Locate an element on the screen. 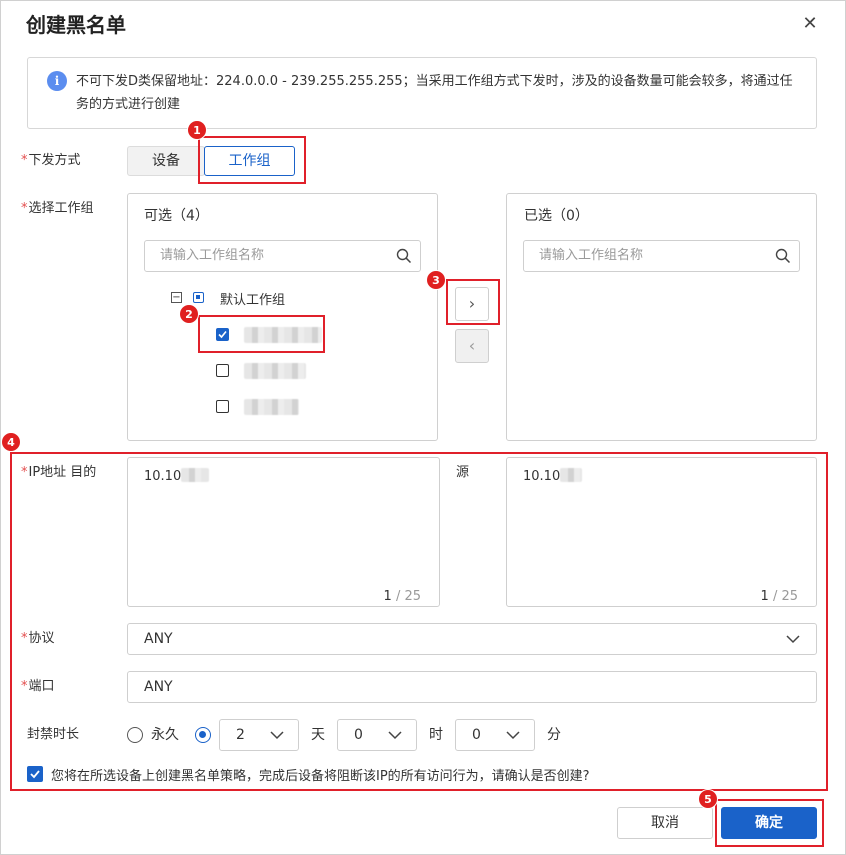 Image resolution: width=846 pixels, height=855 pixels. hours-select: 0 is located at coordinates (377, 735).